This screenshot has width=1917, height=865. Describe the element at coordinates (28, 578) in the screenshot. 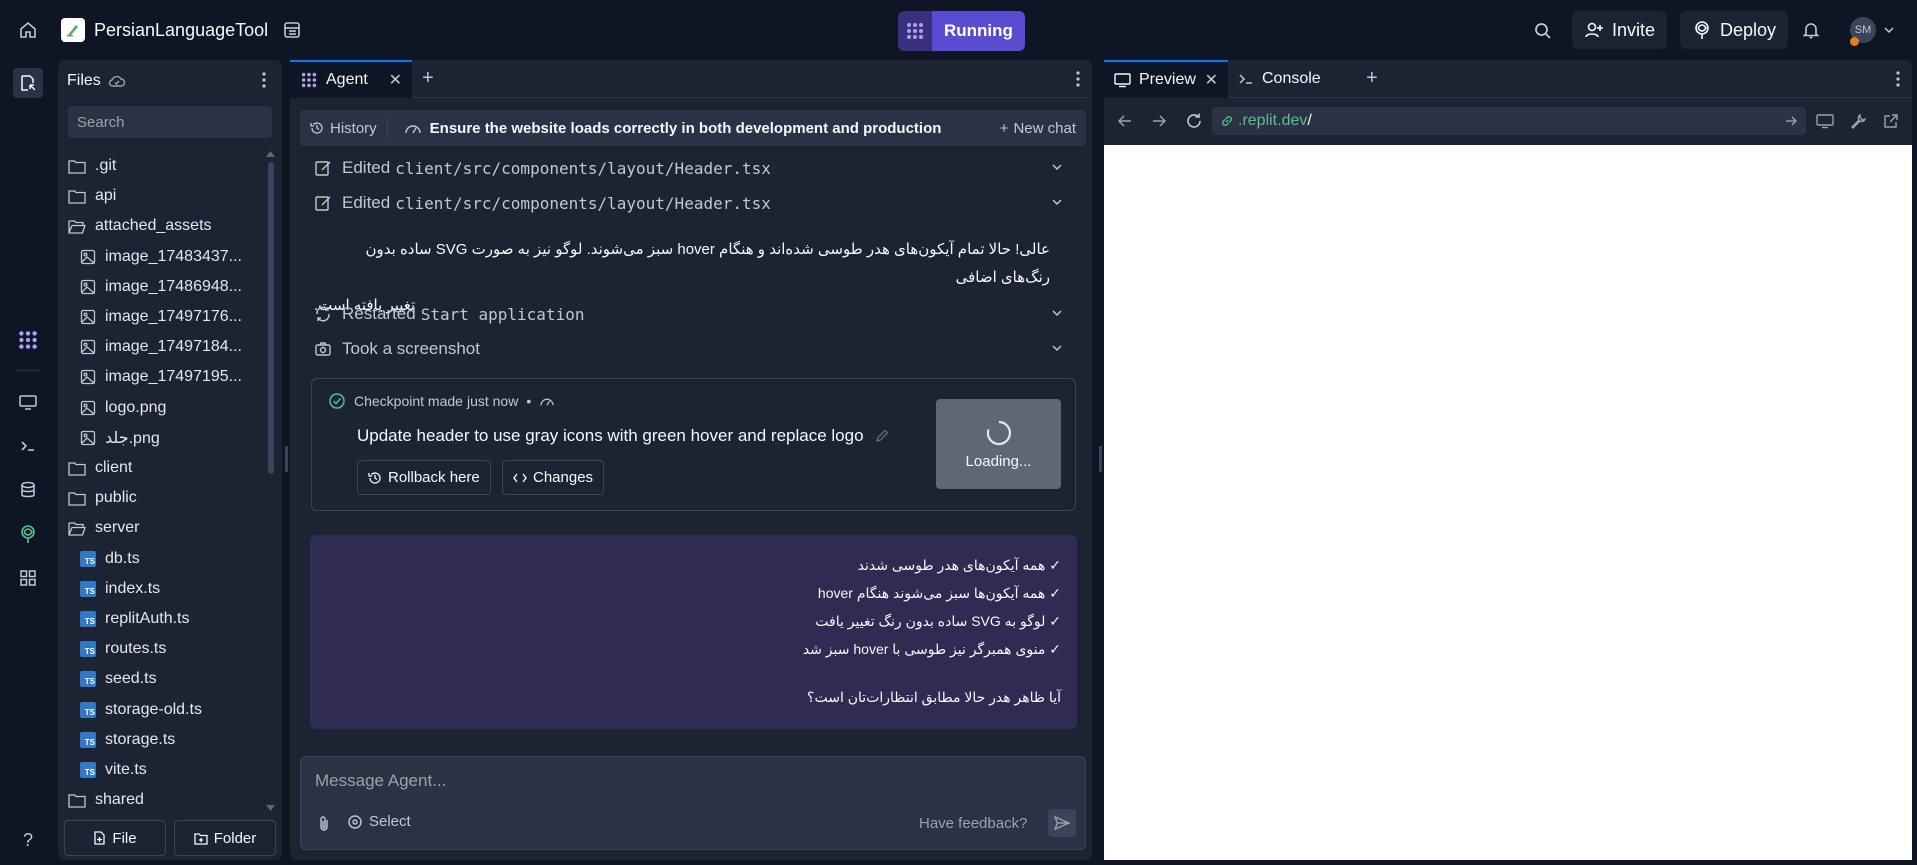

I see `all-tools-icon` at that location.